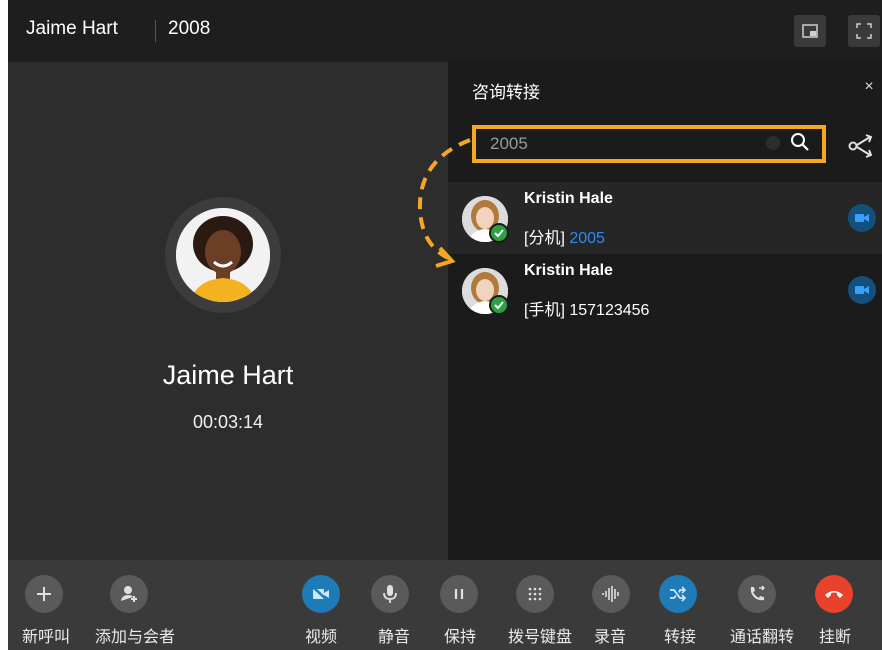 This screenshot has height=650, width=882. I want to click on mute-circle, so click(390, 594).